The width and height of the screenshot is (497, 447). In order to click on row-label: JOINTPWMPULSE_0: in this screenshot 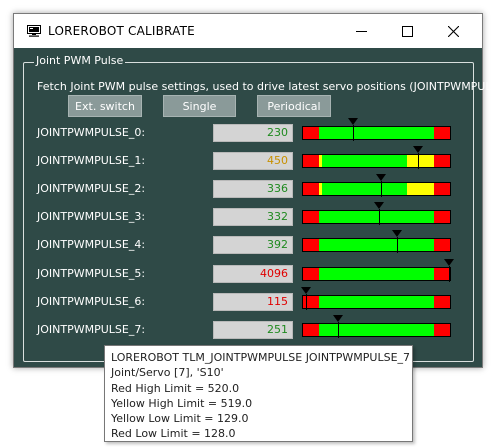, I will do `click(91, 132)`.